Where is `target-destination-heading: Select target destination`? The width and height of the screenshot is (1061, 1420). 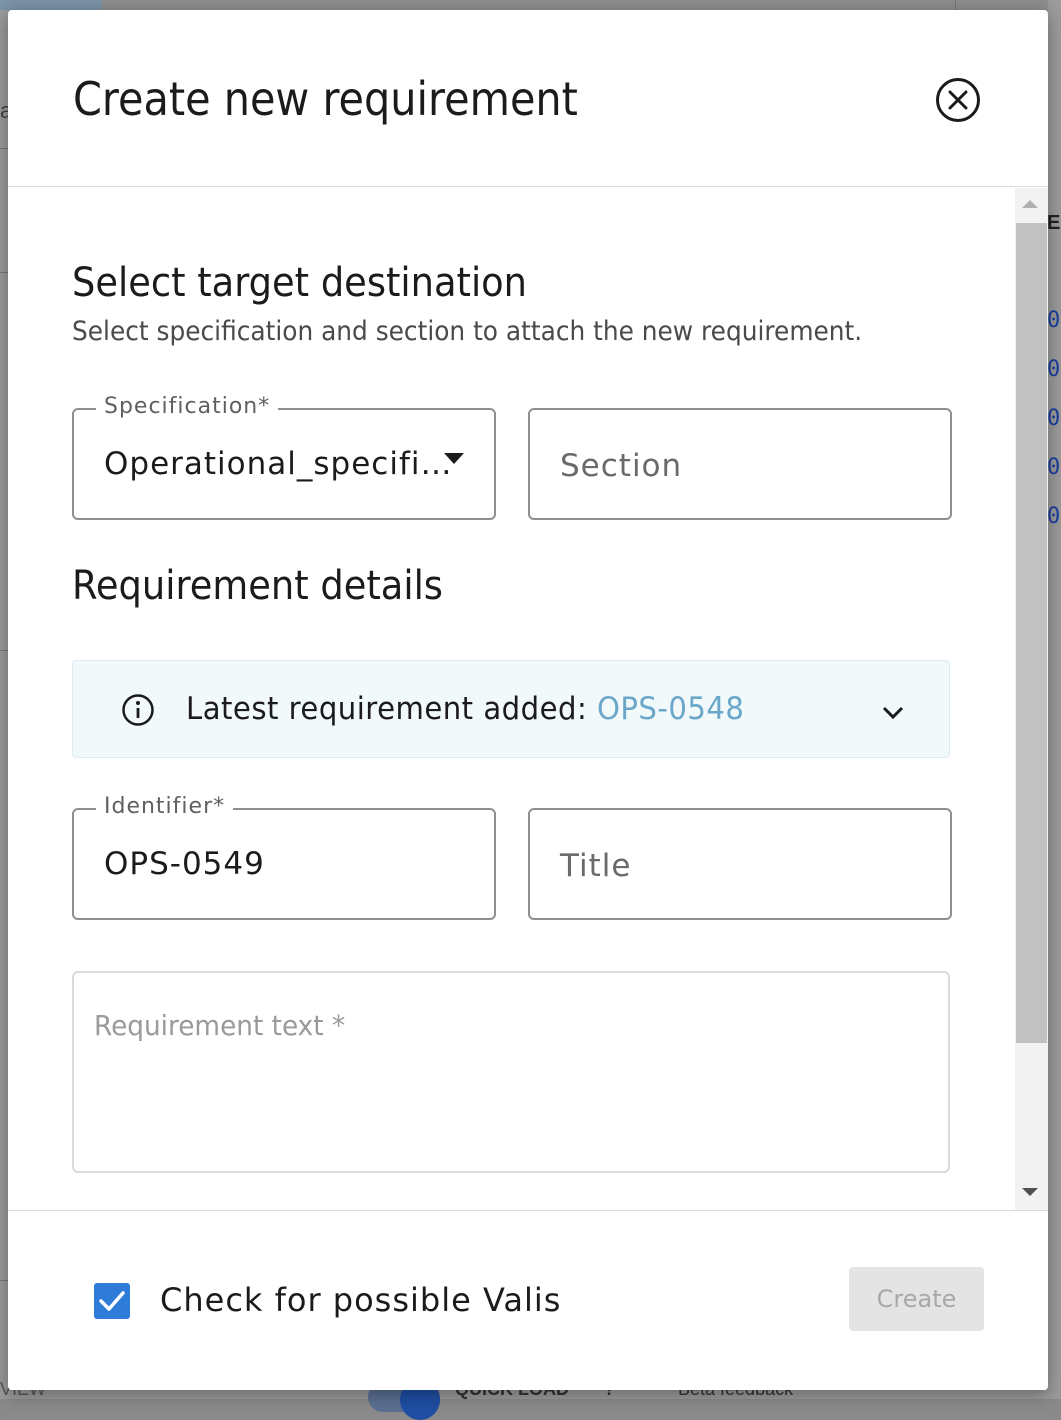 target-destination-heading: Select target destination is located at coordinates (300, 283).